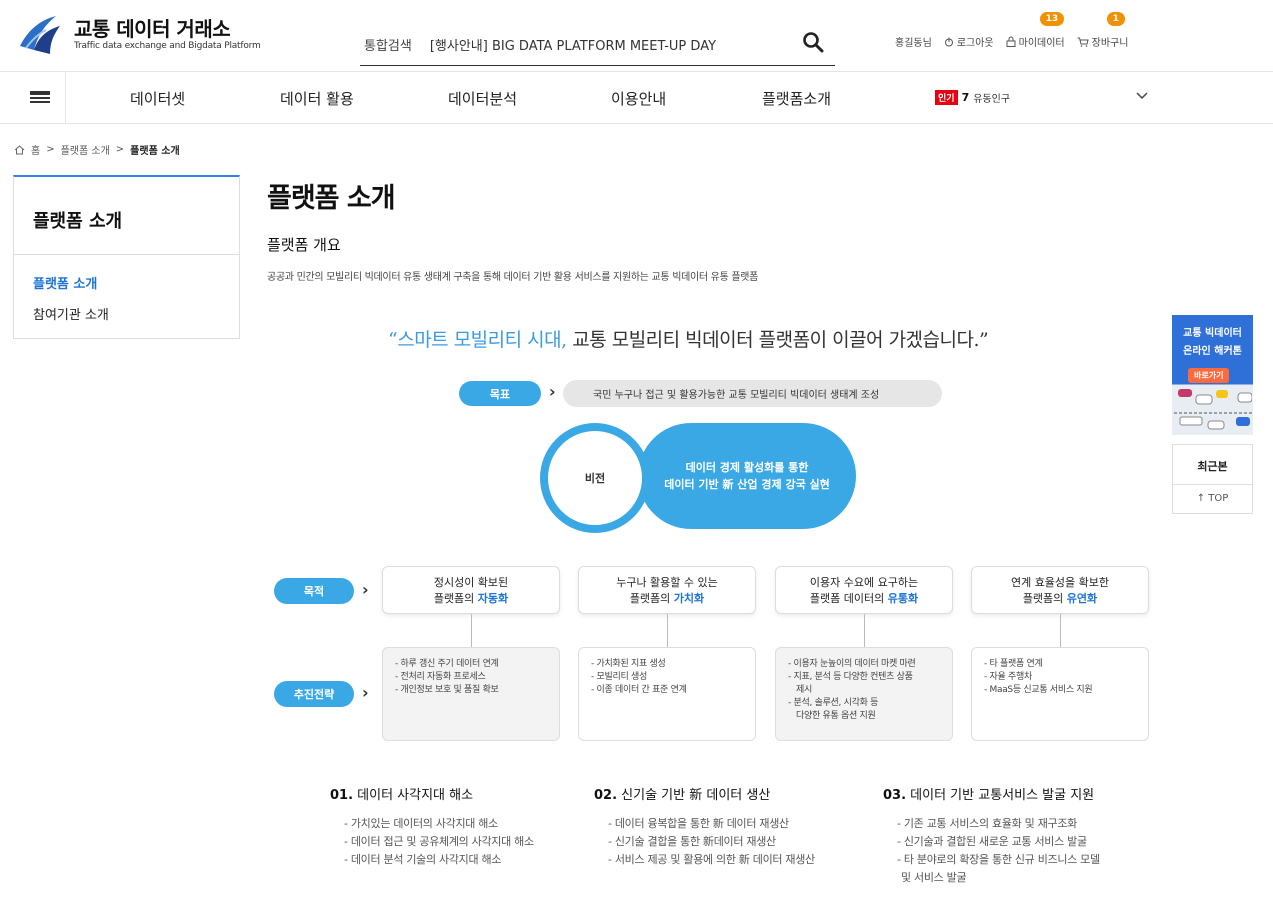 The width and height of the screenshot is (1273, 907). I want to click on cart-button: 1 장바구니, so click(1103, 30).